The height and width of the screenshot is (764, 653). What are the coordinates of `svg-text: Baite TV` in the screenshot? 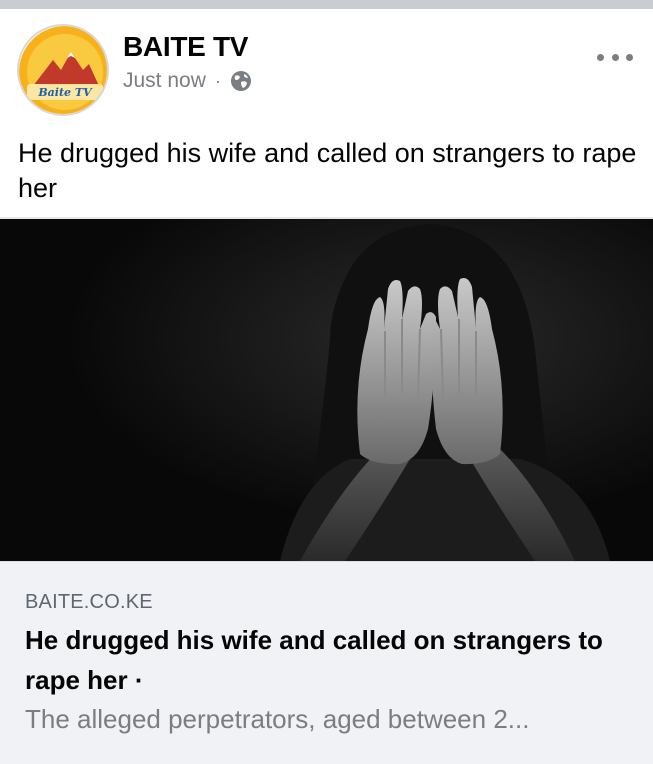 It's located at (65, 92).